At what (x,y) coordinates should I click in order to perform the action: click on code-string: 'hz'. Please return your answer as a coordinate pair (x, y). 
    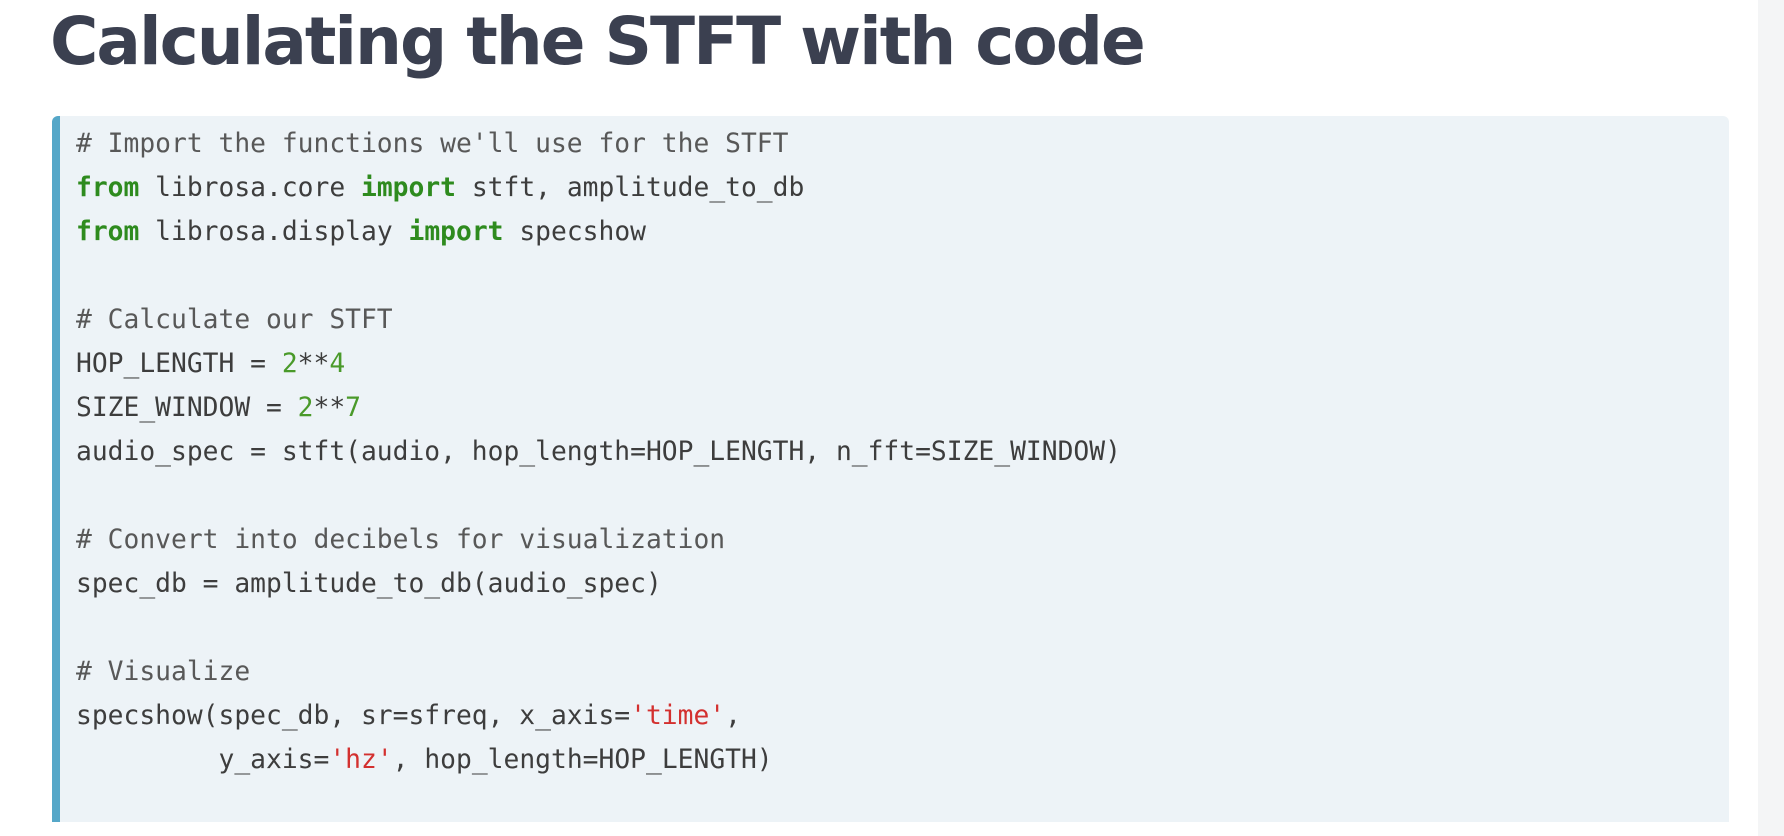
    Looking at the image, I should click on (361, 760).